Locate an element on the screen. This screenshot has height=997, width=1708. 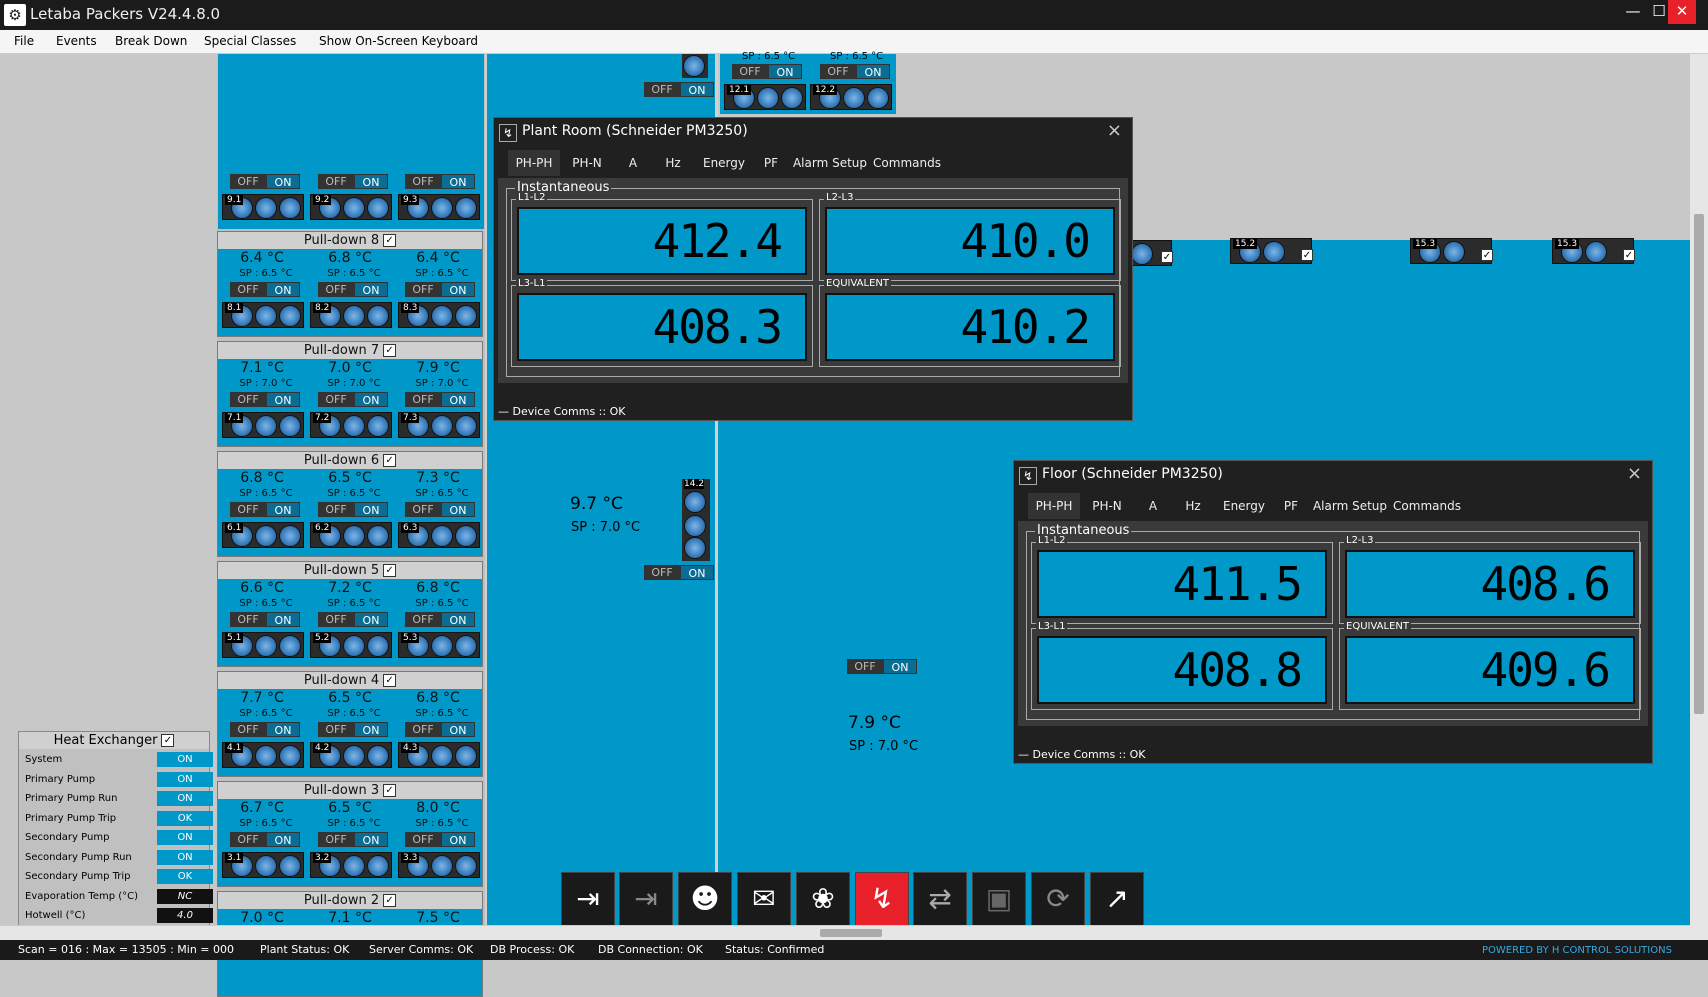
fan-group: 8.1 is located at coordinates (263, 315).